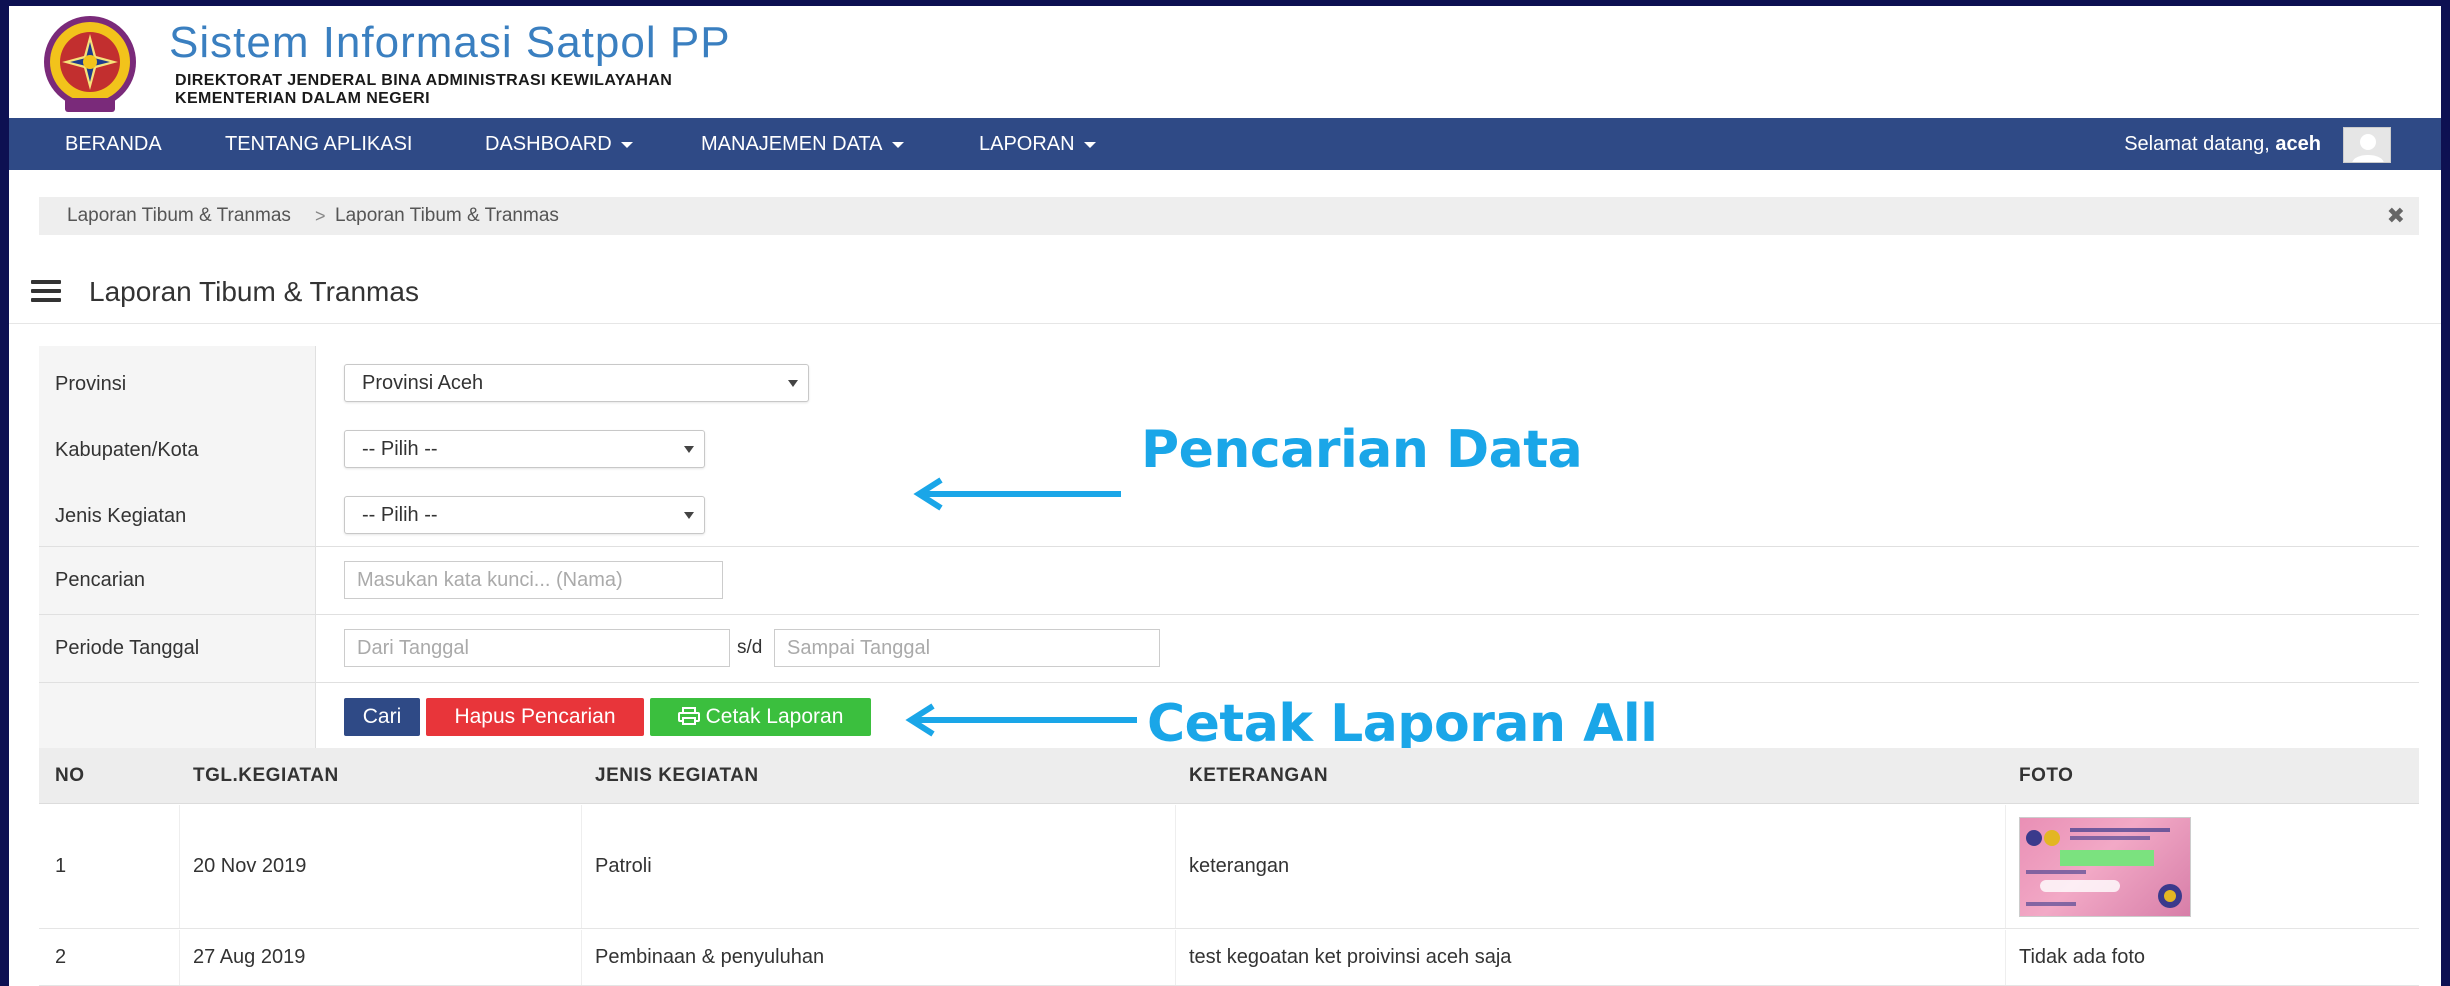  I want to click on nav-item-label: TENTANG APLIKASI, so click(319, 144).